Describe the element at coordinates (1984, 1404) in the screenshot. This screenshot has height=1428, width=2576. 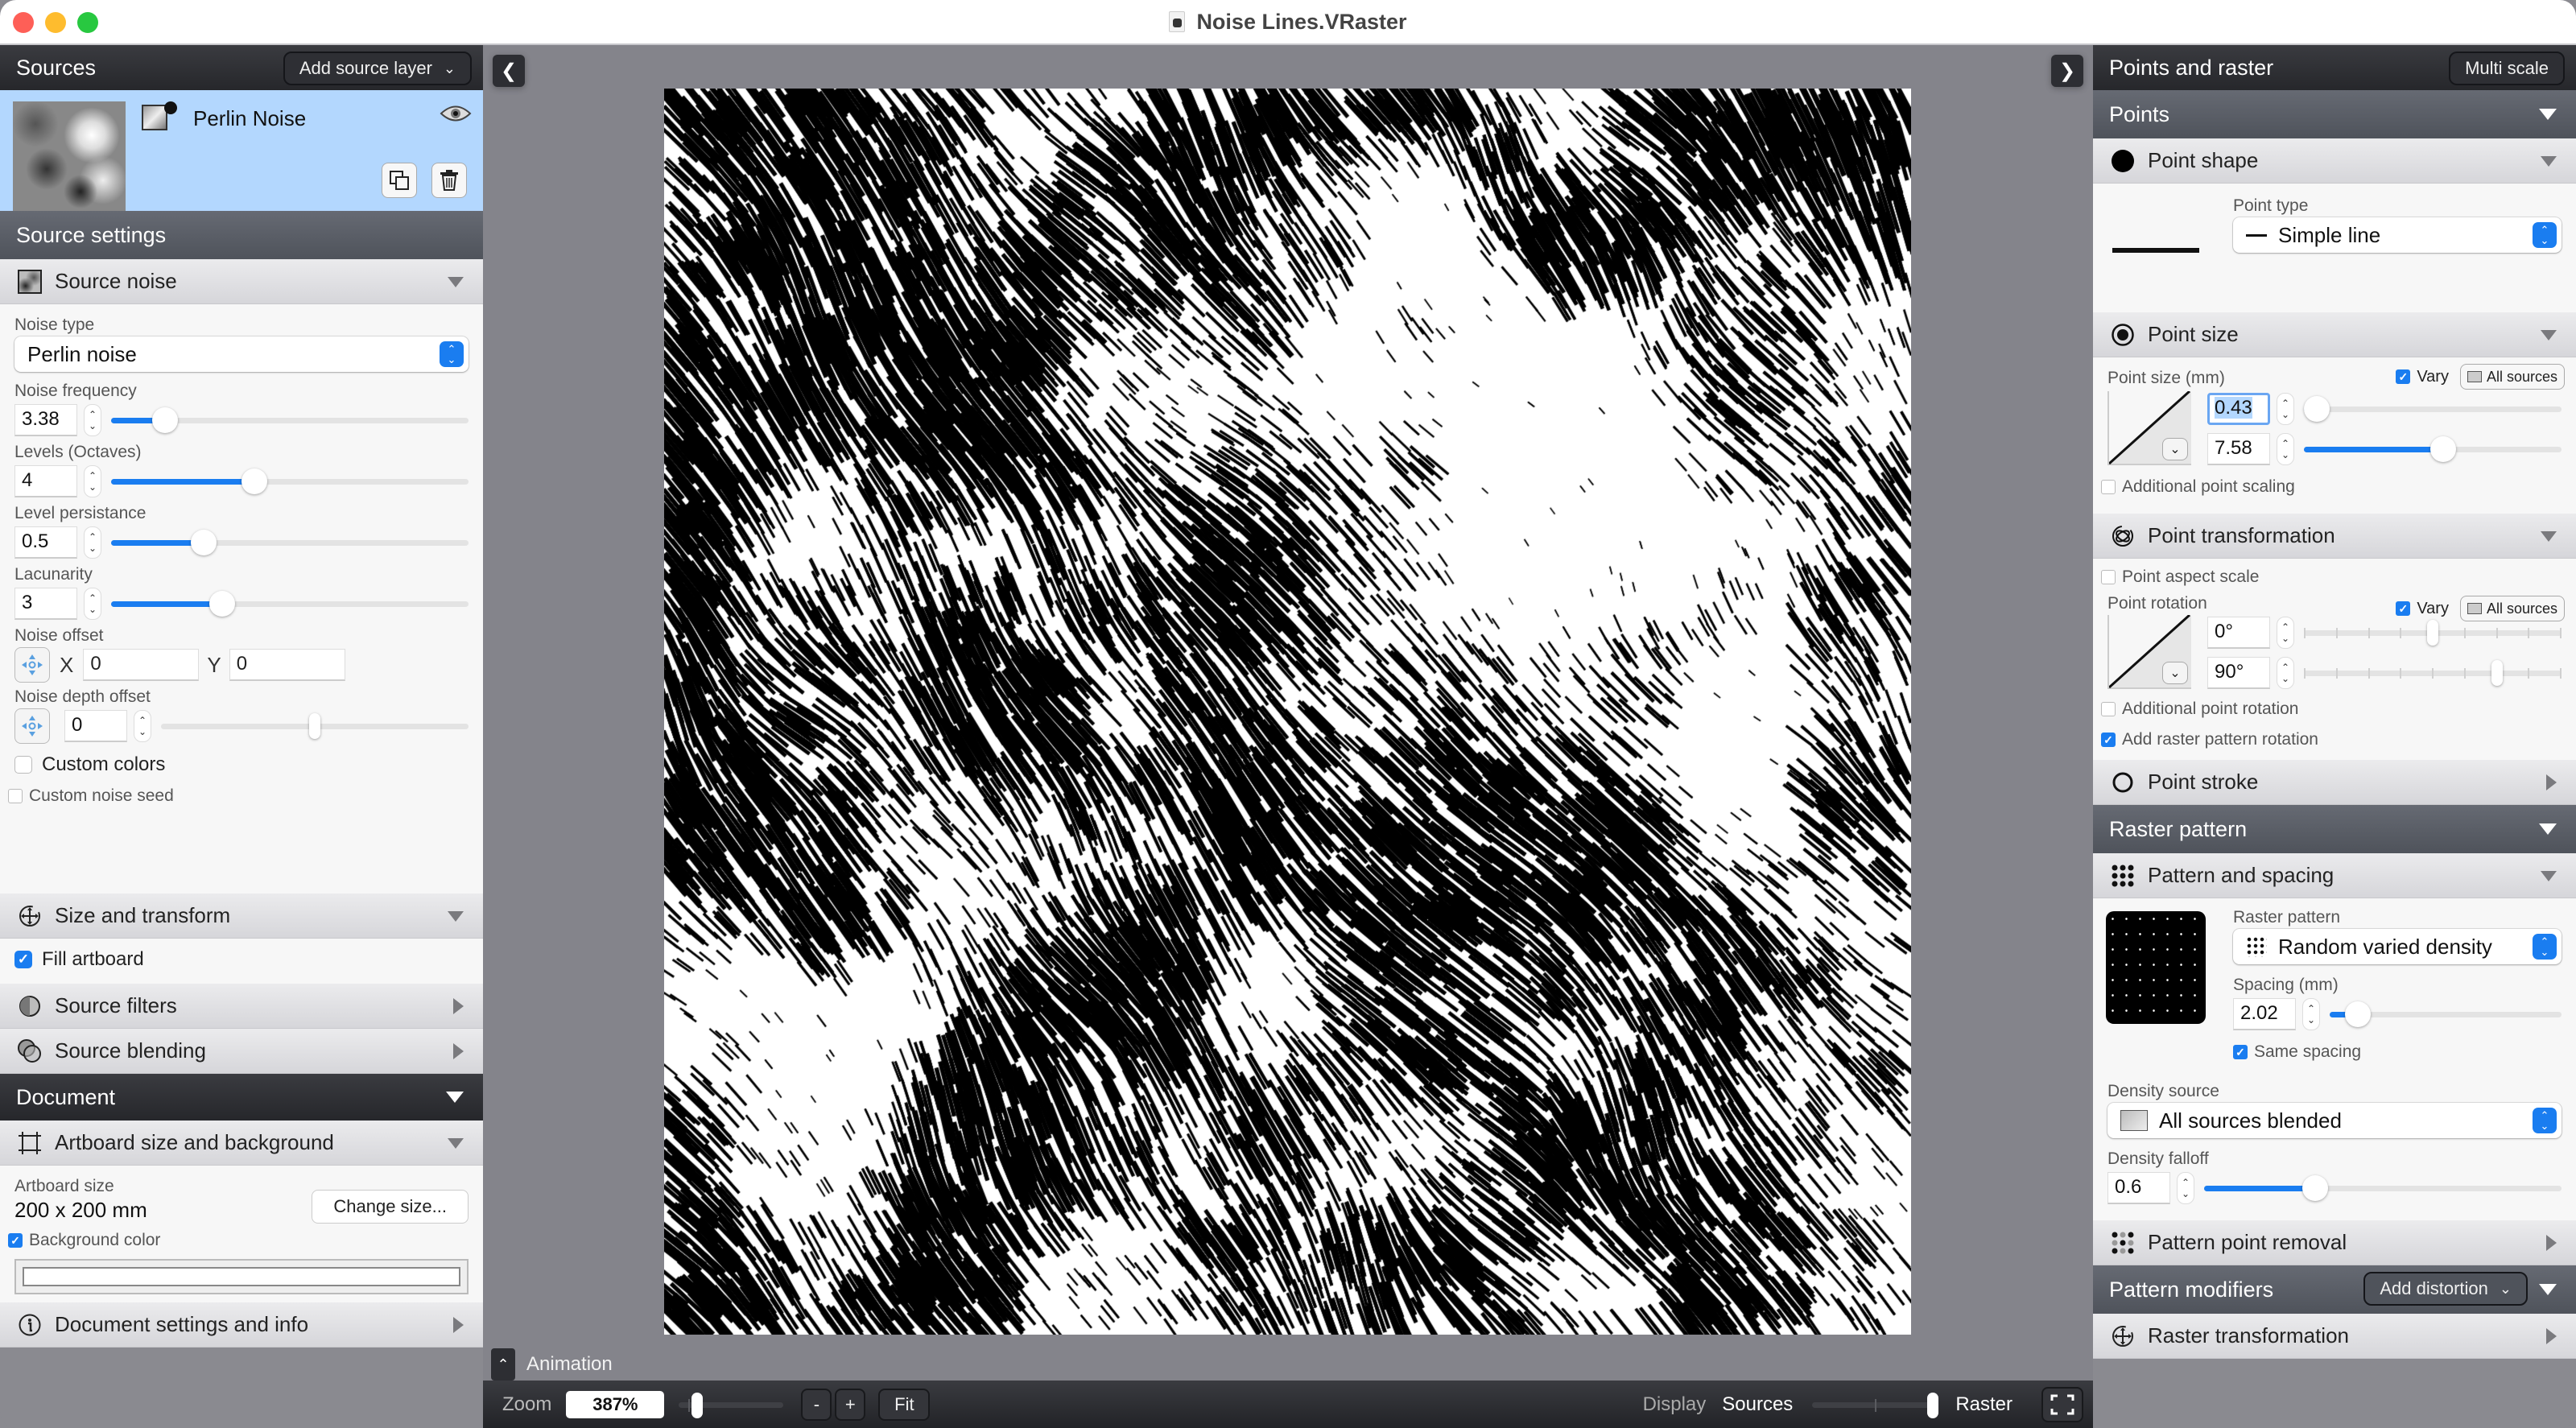
I see `display-raster-label: Raster` at that location.